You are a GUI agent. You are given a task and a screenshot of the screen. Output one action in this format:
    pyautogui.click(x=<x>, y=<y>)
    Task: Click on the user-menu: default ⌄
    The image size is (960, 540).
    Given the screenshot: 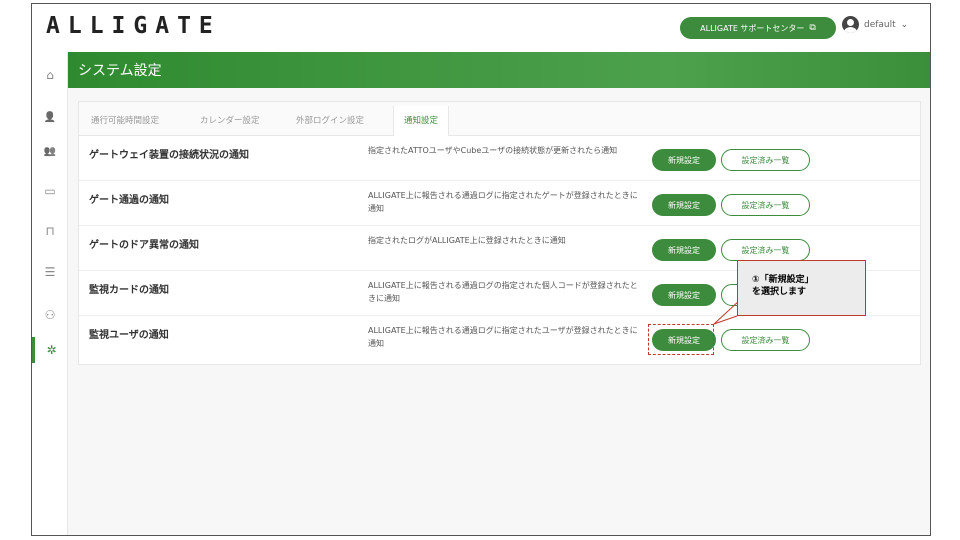 What is the action you would take?
    pyautogui.click(x=875, y=24)
    